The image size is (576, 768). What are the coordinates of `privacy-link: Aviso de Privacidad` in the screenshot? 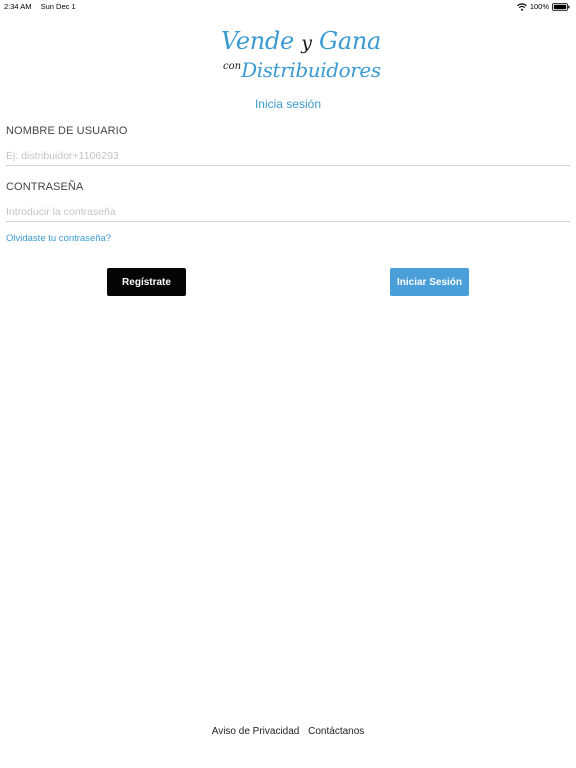 It's located at (256, 731).